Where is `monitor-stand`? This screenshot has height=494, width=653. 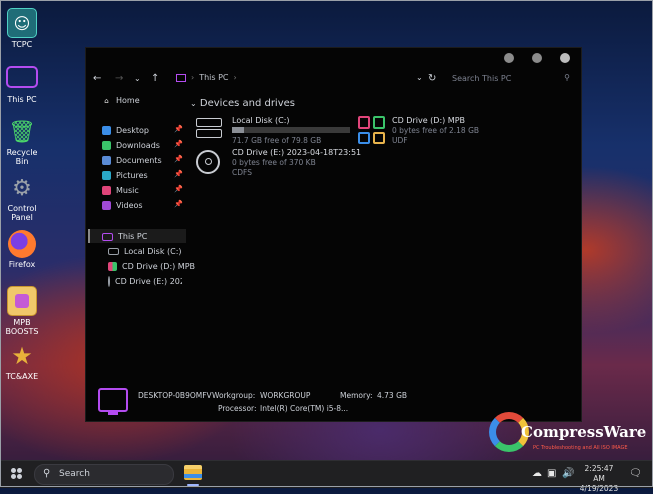 monitor-stand is located at coordinates (113, 413).